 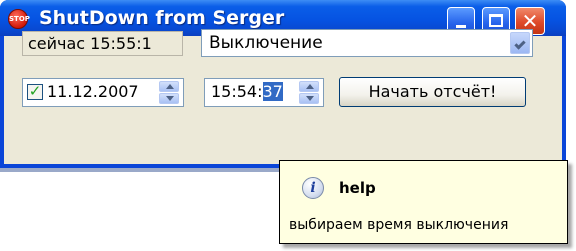 I want to click on dropdown-button, so click(x=520, y=43).